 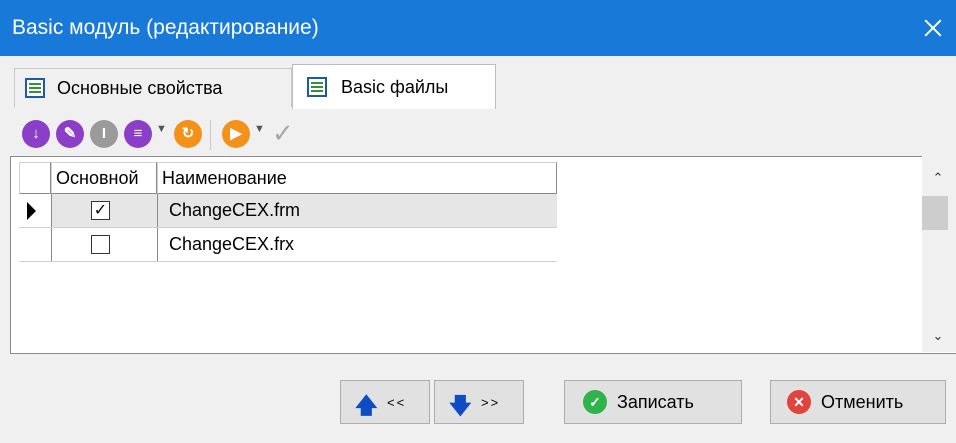 What do you see at coordinates (283, 133) in the screenshot?
I see `check-icon: ✓` at bounding box center [283, 133].